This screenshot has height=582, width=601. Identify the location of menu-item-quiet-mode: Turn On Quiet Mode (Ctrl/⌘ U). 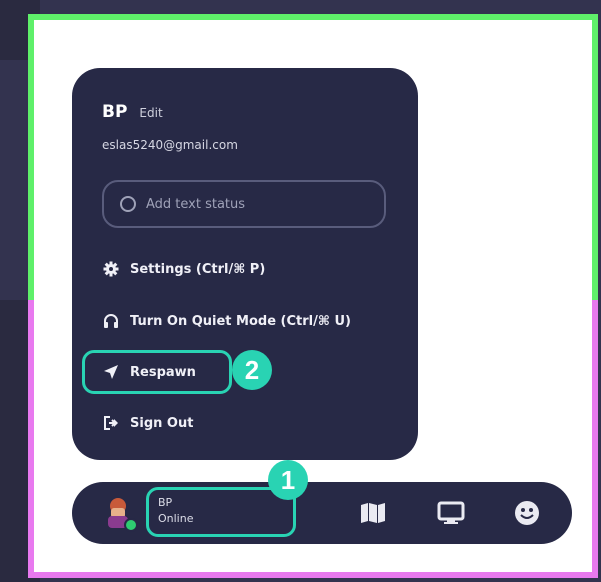
(226, 321).